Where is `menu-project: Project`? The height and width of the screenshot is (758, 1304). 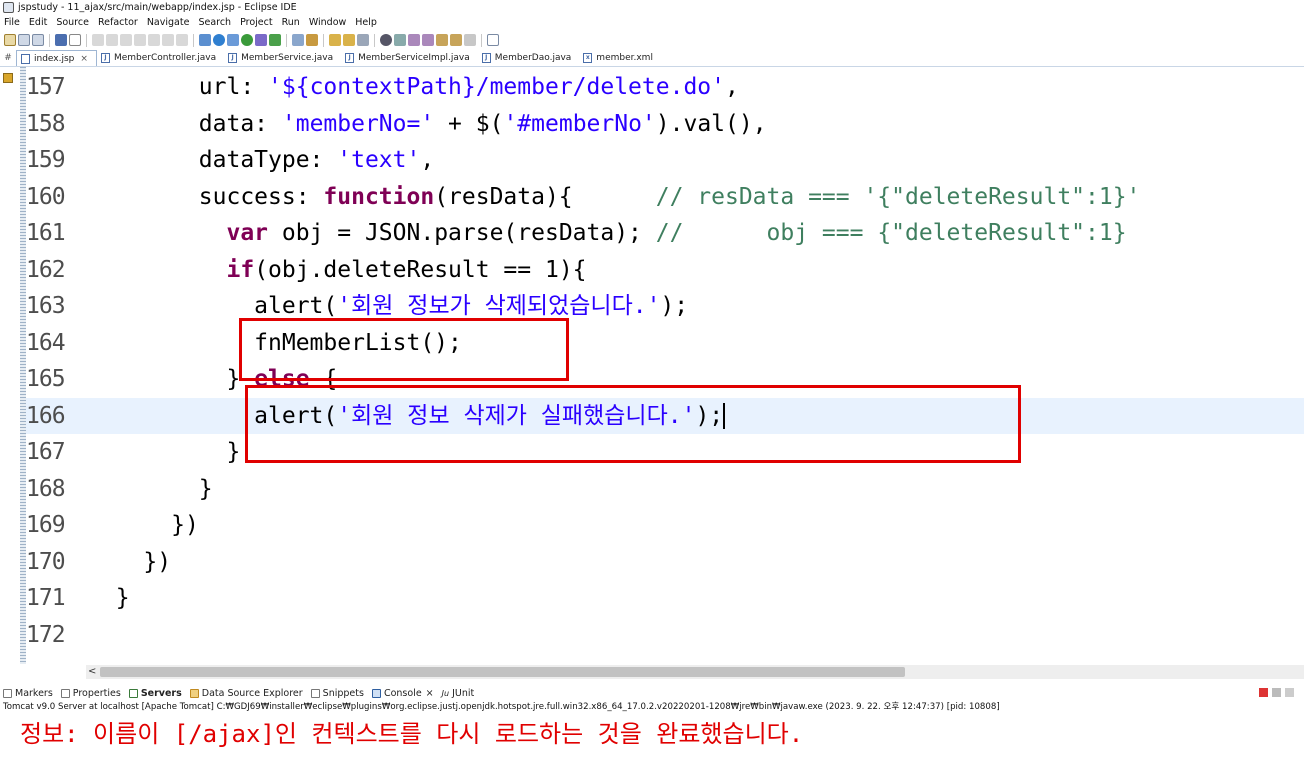
menu-project: Project is located at coordinates (256, 22).